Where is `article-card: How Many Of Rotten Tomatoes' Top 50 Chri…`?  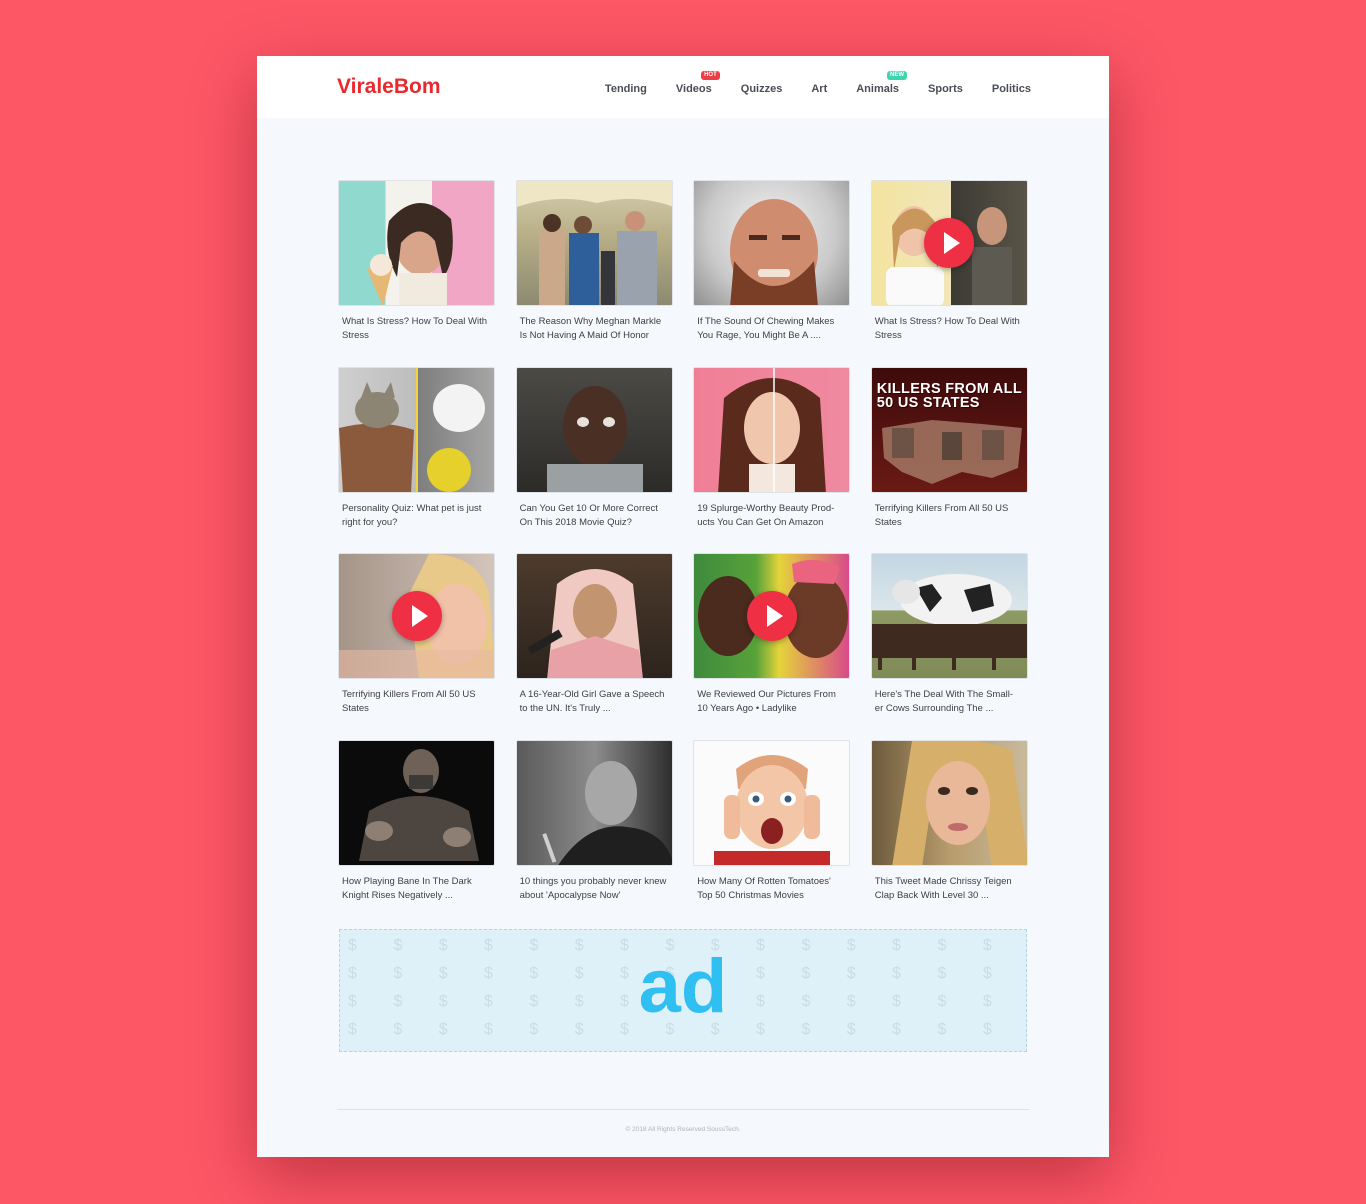
article-card: How Many Of Rotten Tomatoes' Top 50 Chri… is located at coordinates (772, 833).